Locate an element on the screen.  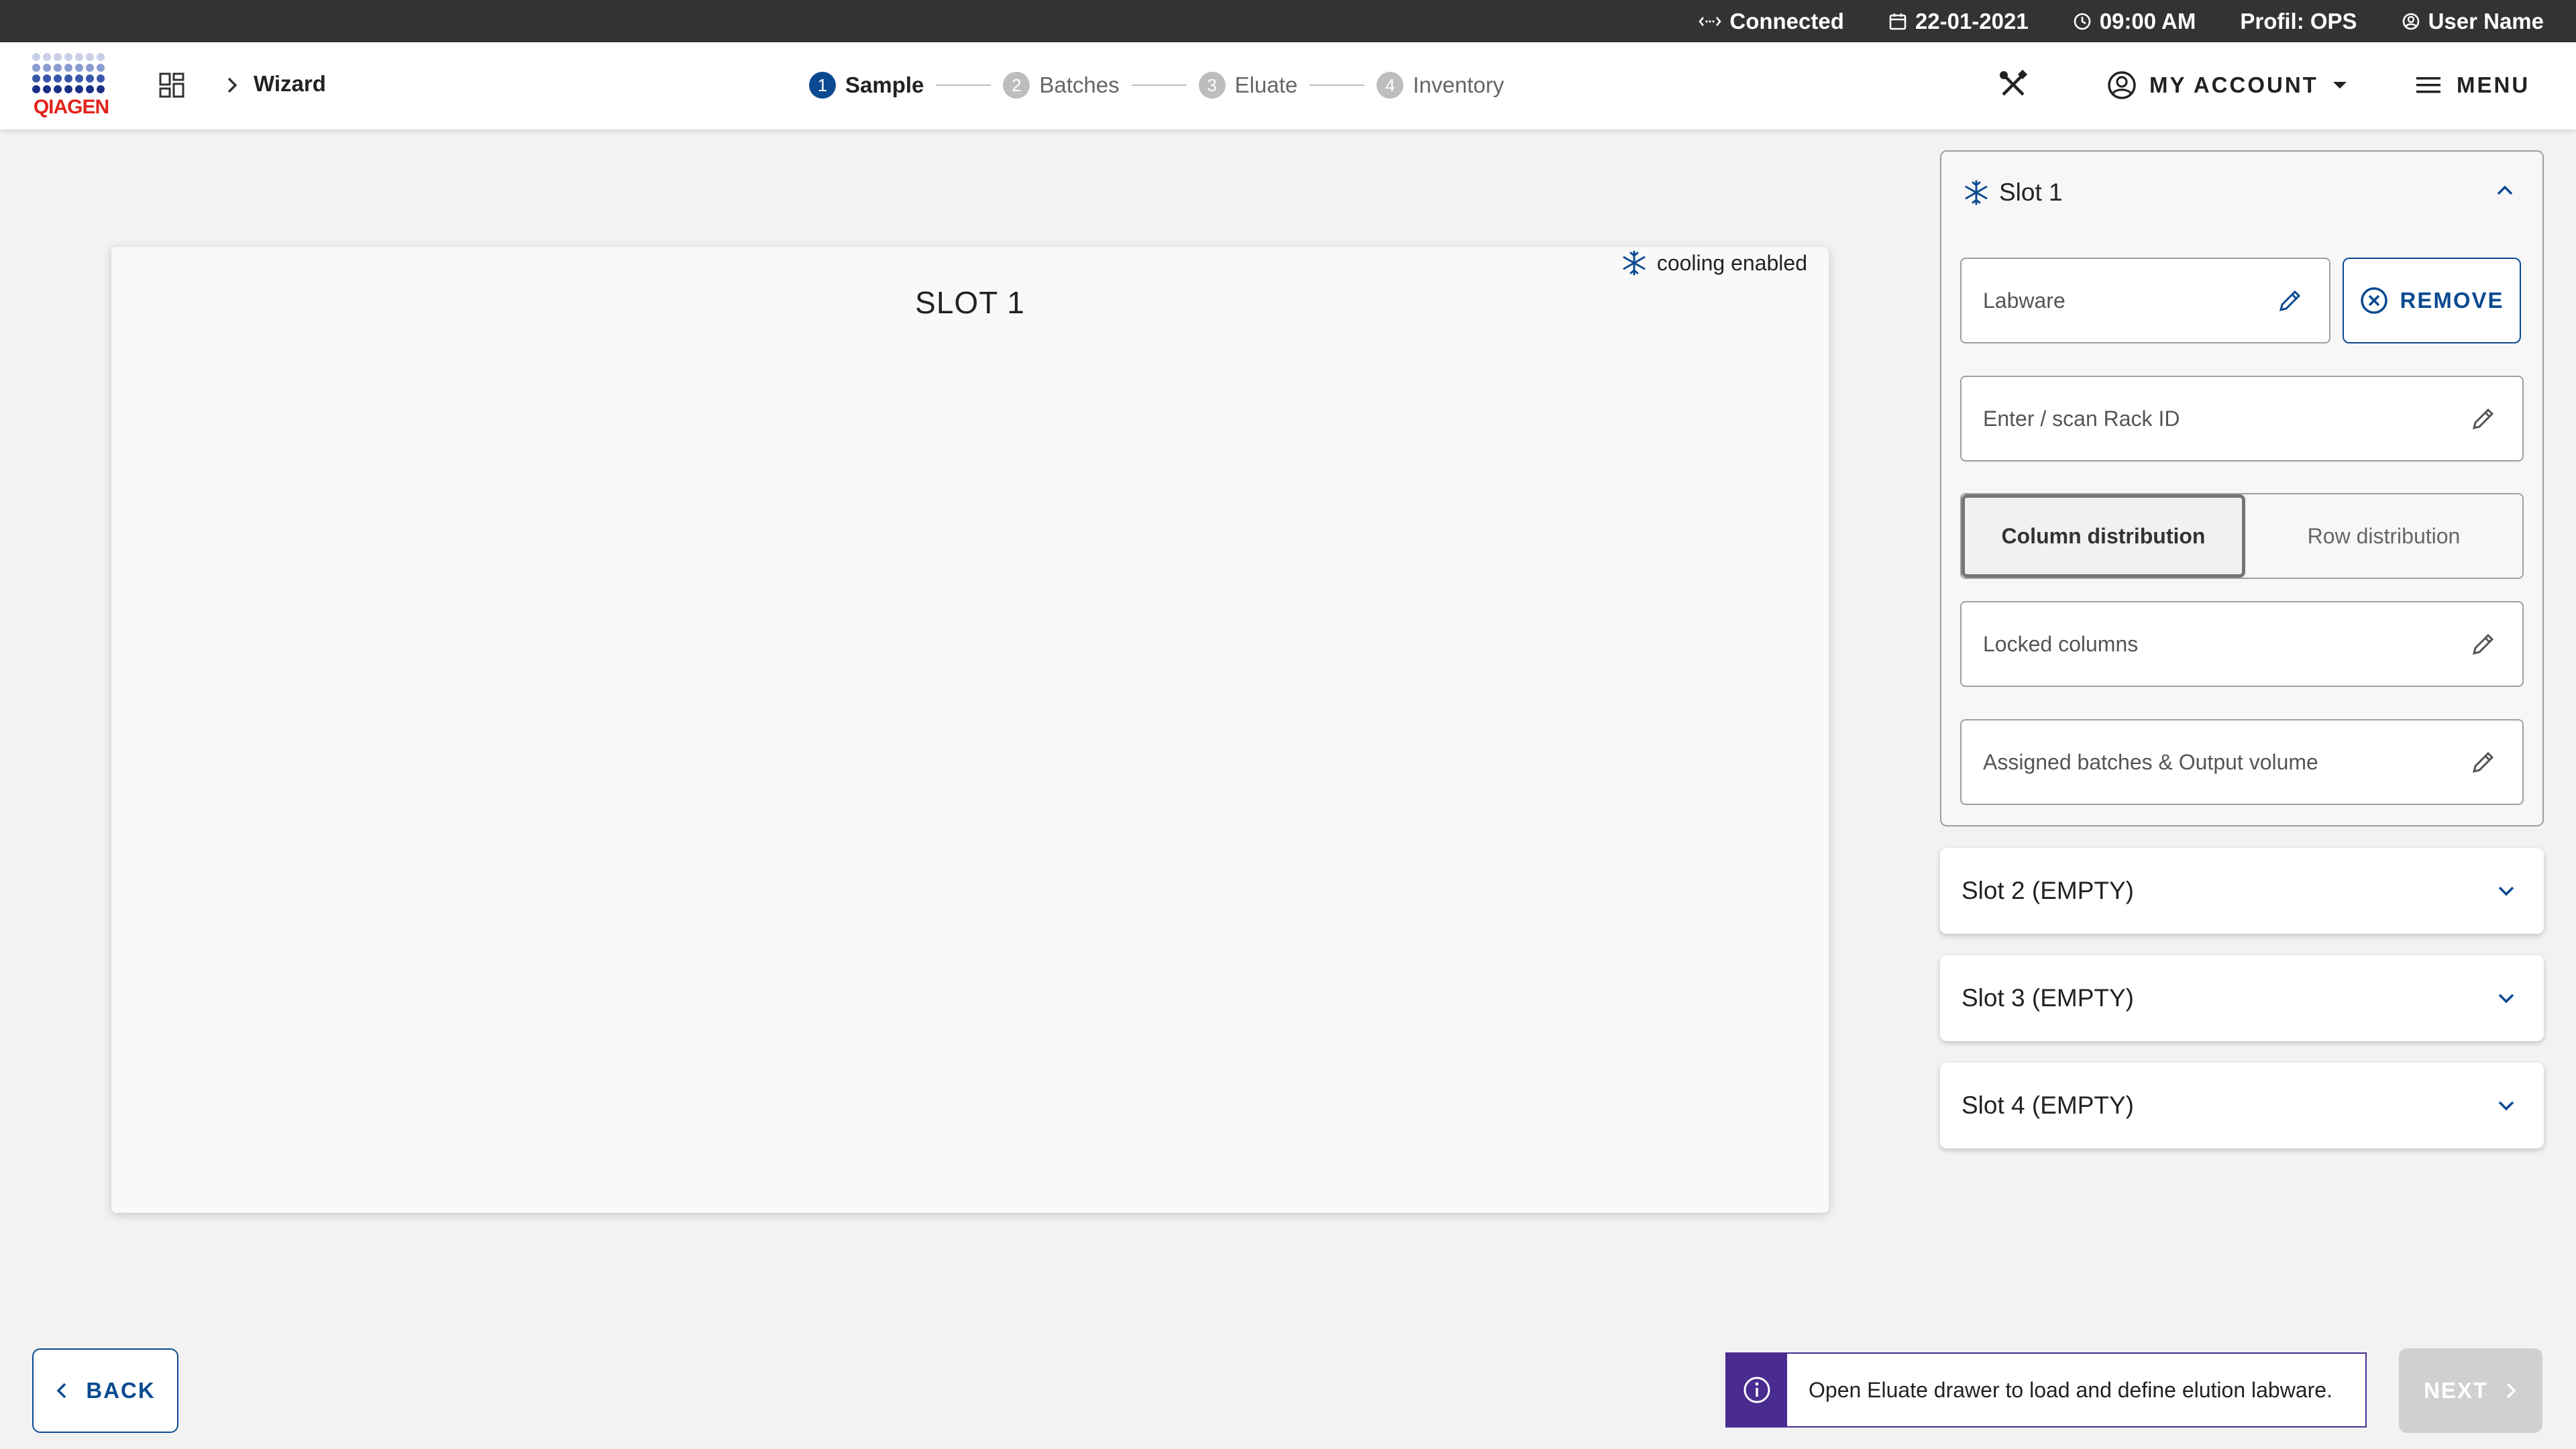
time-label: 09:00 AM is located at coordinates (2147, 21).